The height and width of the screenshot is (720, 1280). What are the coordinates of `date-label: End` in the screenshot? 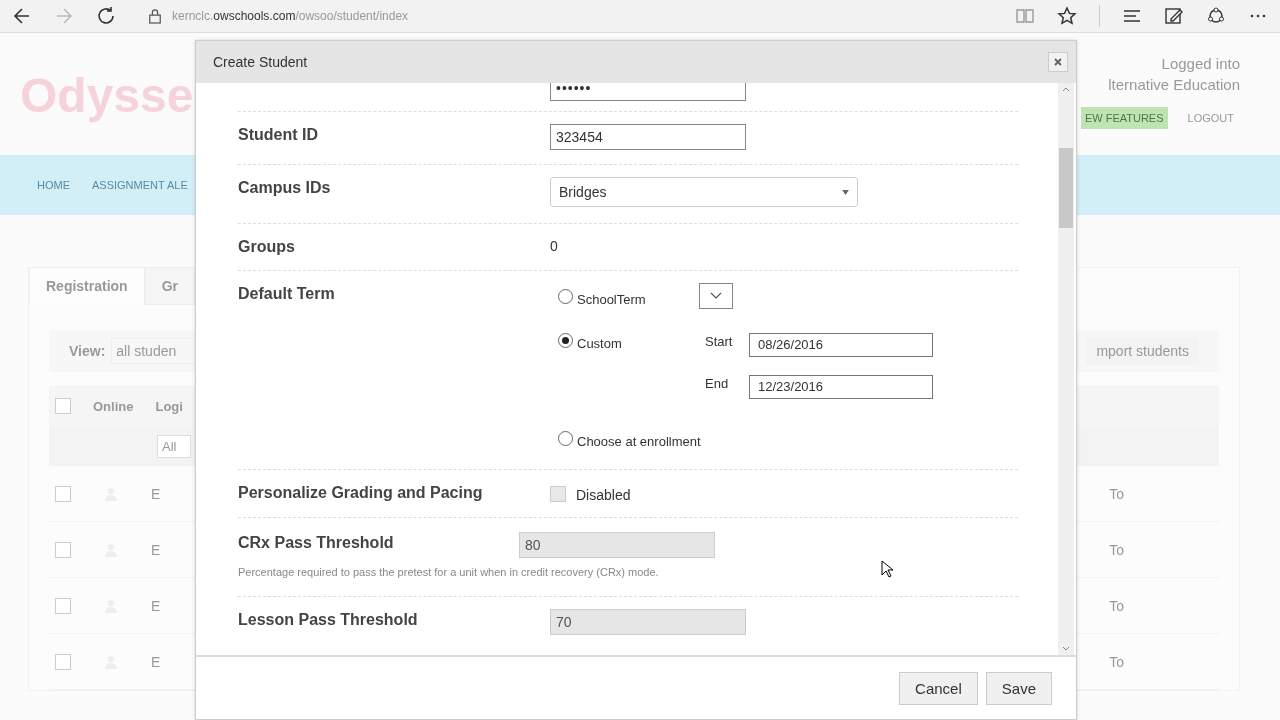 It's located at (717, 383).